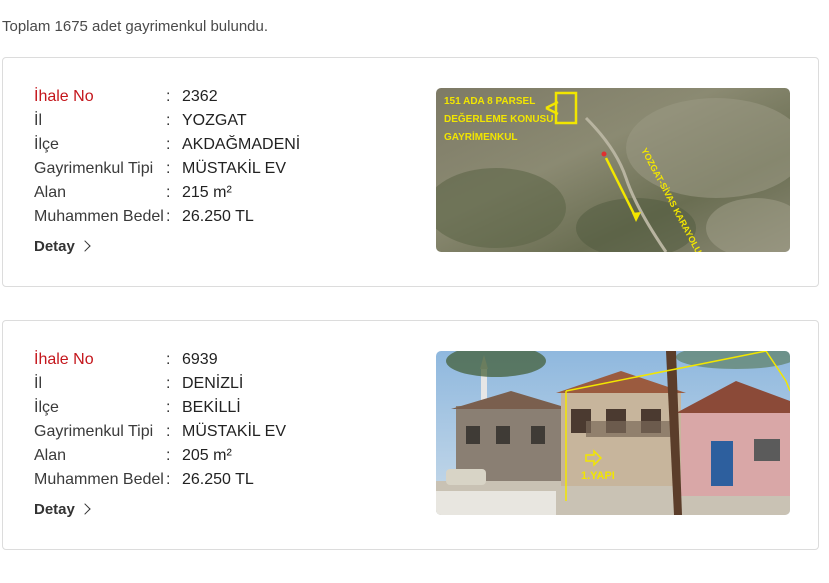 This screenshot has width=829, height=583. Describe the element at coordinates (214, 120) in the screenshot. I see `il-value: YOZGAT` at that location.